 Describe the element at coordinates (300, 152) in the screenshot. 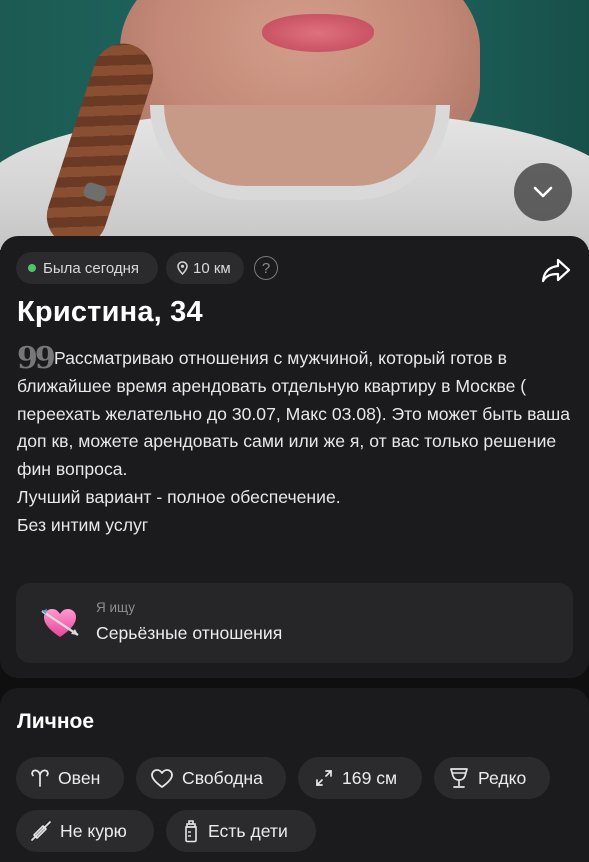

I see `photo-collar` at that location.